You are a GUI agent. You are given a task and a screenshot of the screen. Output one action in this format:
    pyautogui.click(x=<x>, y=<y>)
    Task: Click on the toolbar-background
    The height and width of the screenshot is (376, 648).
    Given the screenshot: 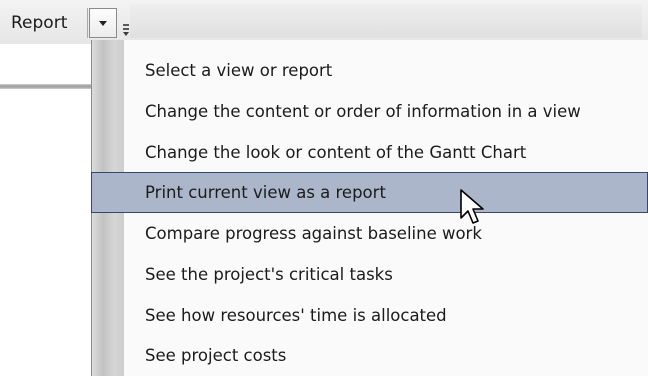 What is the action you would take?
    pyautogui.click(x=386, y=21)
    